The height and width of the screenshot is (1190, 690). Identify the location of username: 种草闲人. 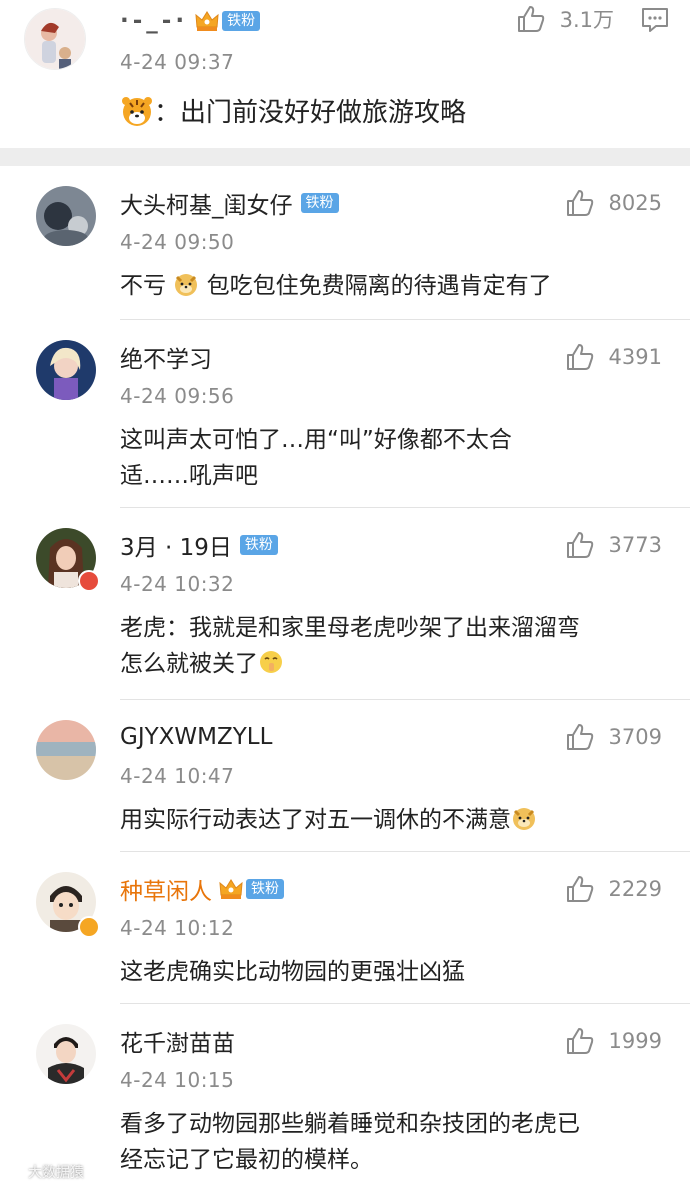
(166, 889).